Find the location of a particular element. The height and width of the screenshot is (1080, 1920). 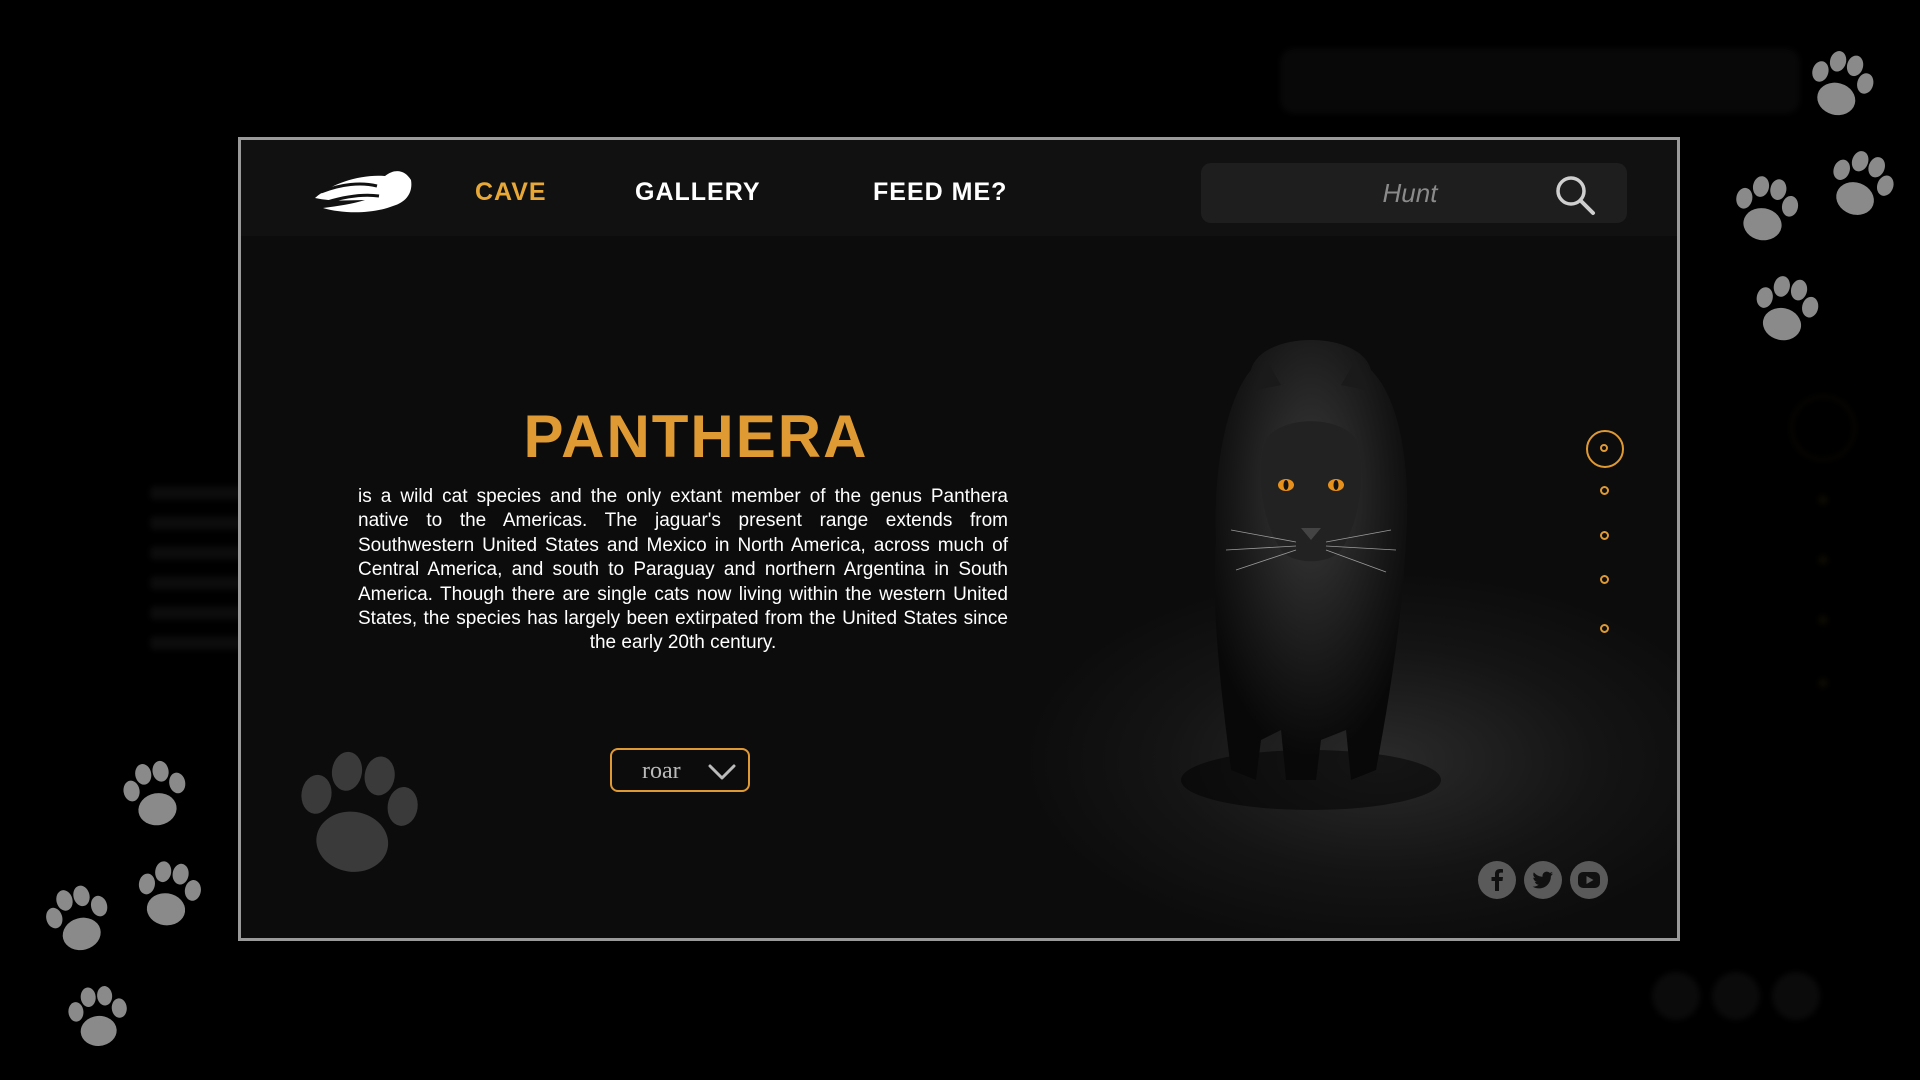

bg-slide-ring is located at coordinates (1823, 428).